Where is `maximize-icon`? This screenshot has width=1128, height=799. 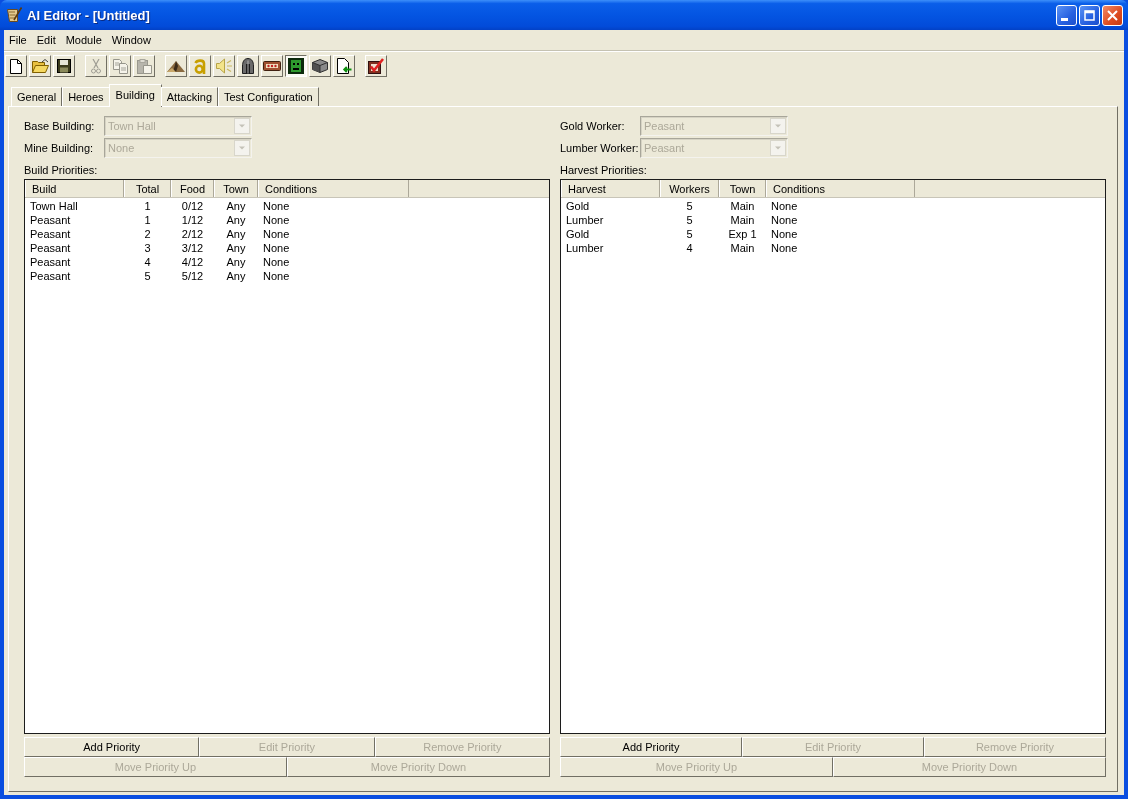 maximize-icon is located at coordinates (1089, 15).